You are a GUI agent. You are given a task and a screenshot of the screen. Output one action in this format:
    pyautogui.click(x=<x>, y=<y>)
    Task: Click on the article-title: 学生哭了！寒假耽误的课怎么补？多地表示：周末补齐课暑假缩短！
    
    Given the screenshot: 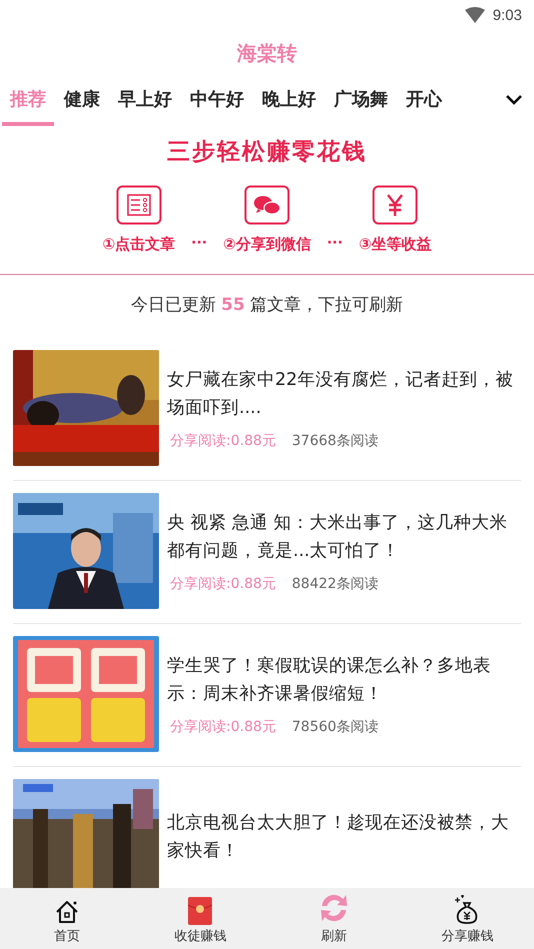 What is the action you would take?
    pyautogui.click(x=329, y=680)
    